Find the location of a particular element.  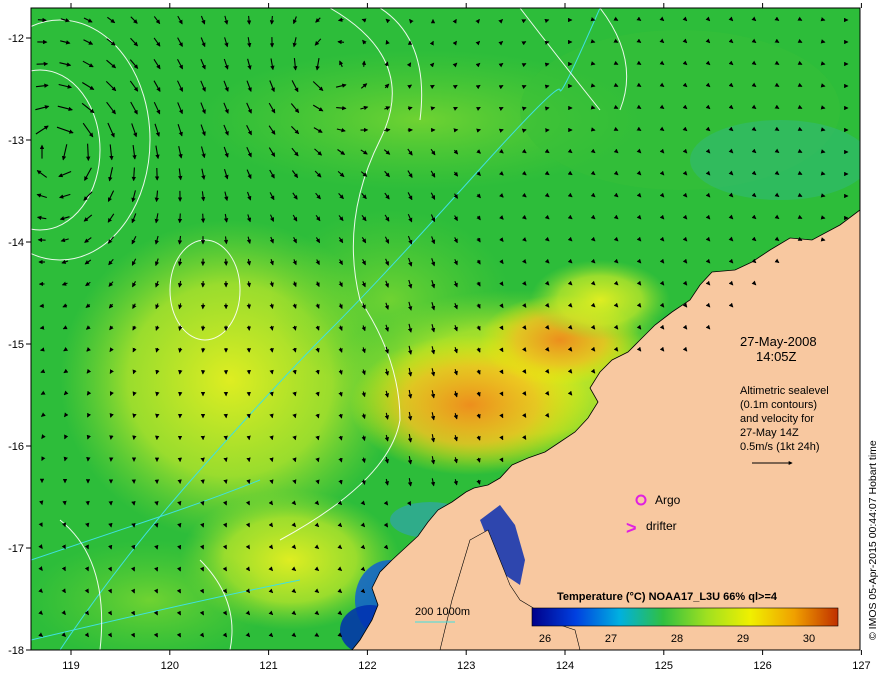

date-label: 27-May-2008 is located at coordinates (778, 341).